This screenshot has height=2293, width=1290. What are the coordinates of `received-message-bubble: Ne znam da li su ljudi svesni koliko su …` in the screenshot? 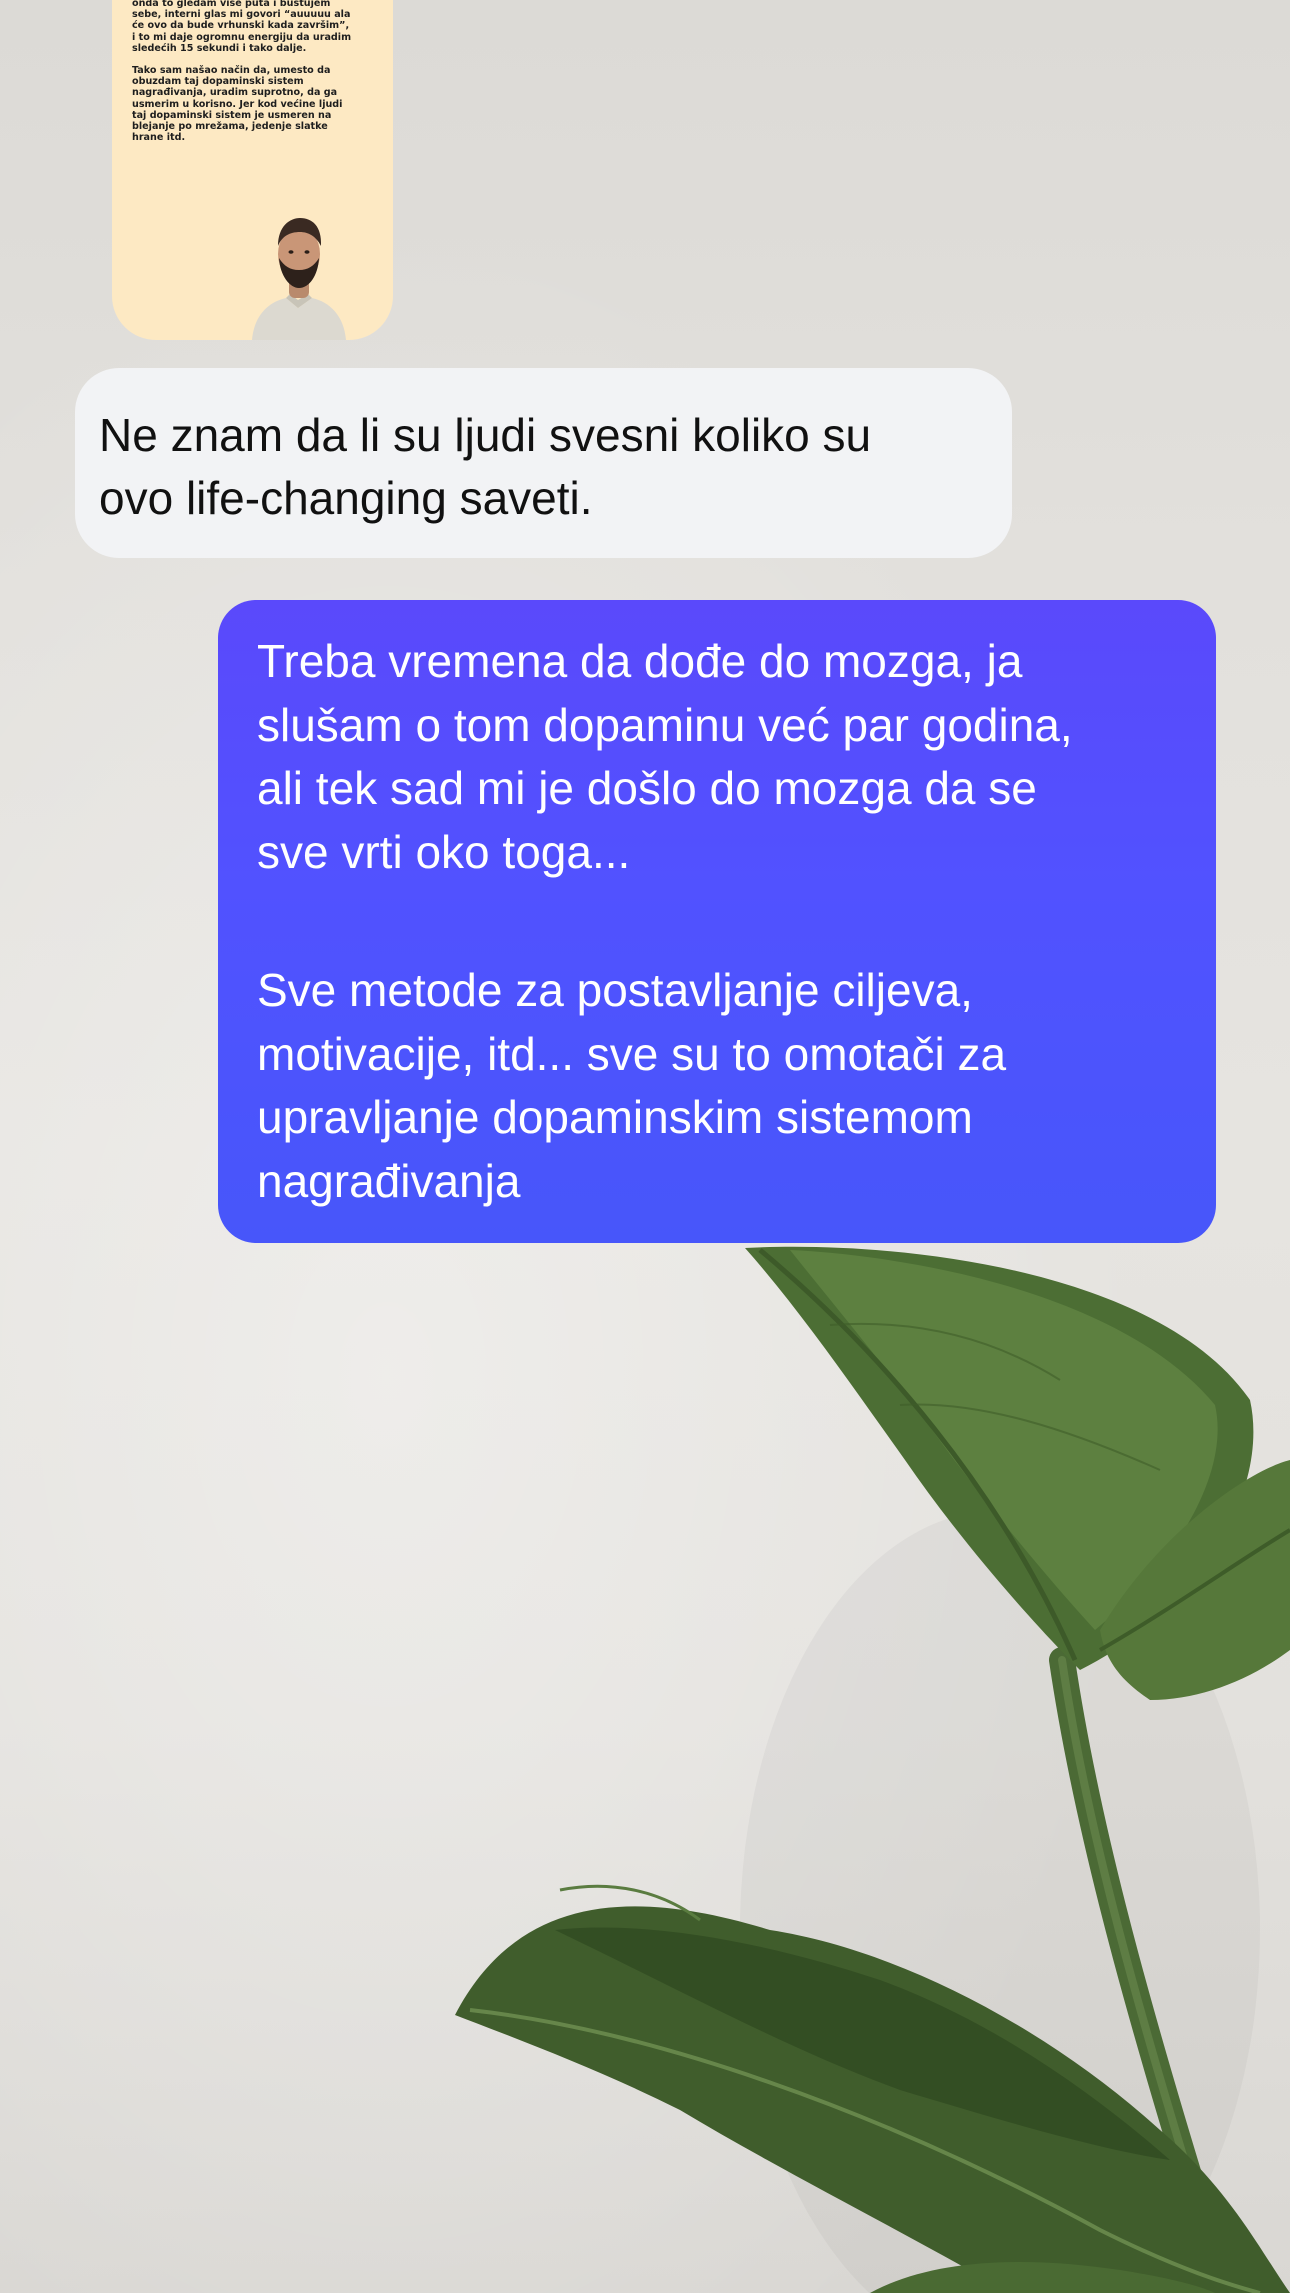 It's located at (543, 463).